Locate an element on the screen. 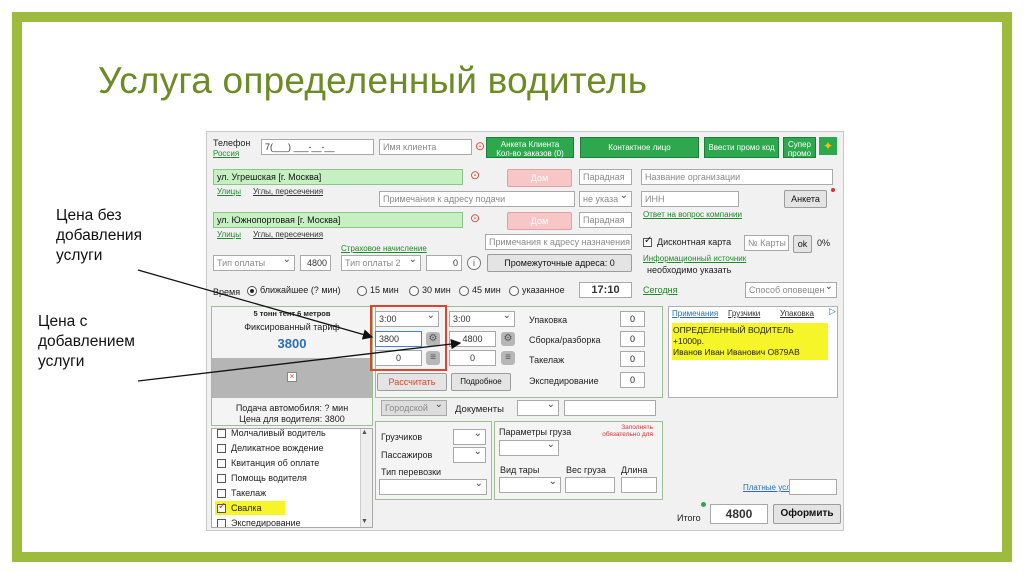  gift-icon: ✦ is located at coordinates (828, 146).